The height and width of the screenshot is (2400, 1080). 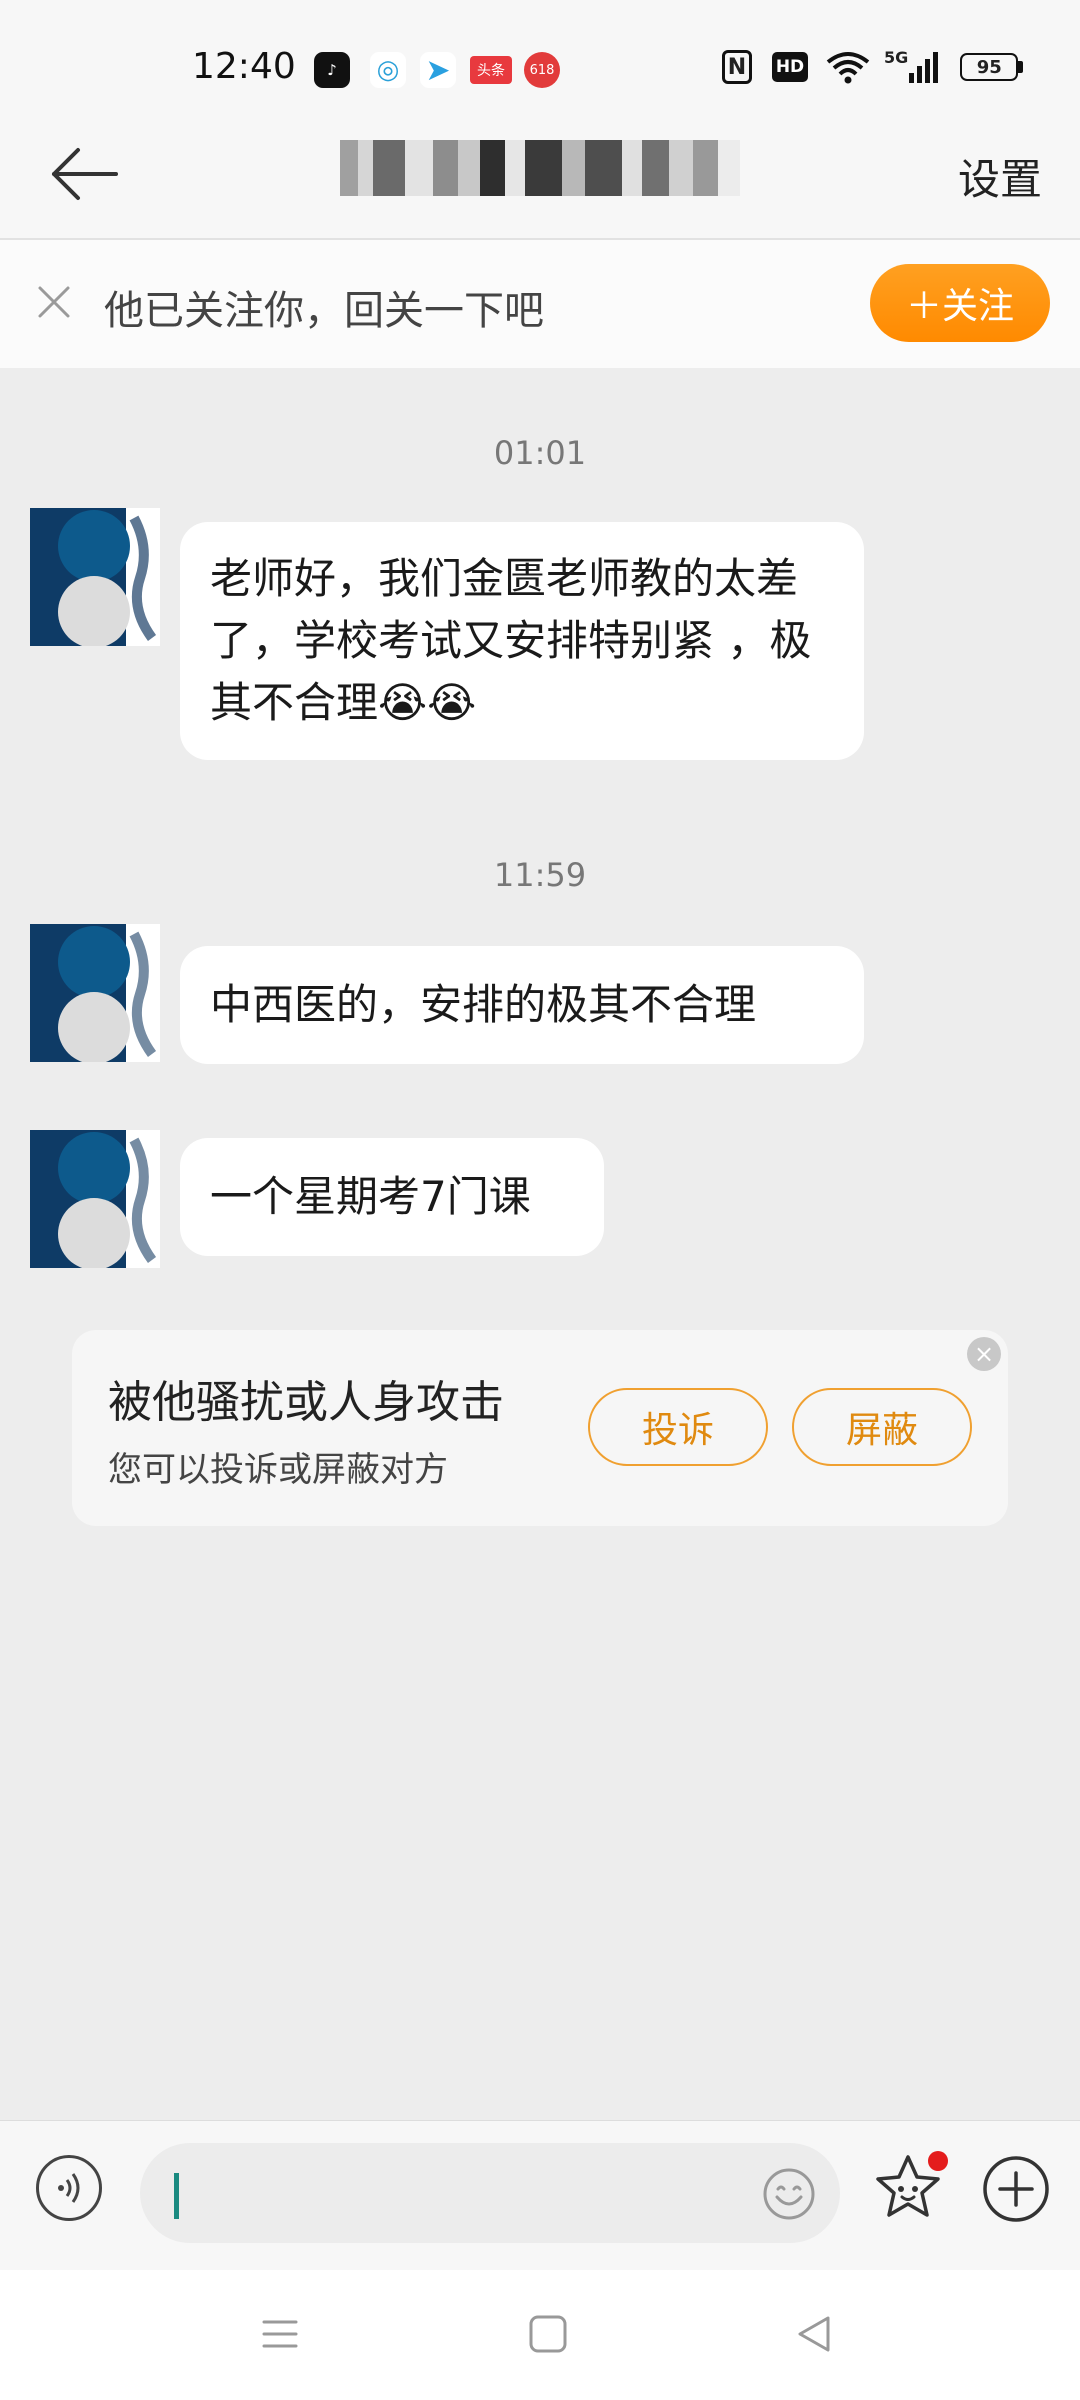 I want to click on notice-subtitle: 您可以投诉或屏蔽对方, so click(x=278, y=1470).